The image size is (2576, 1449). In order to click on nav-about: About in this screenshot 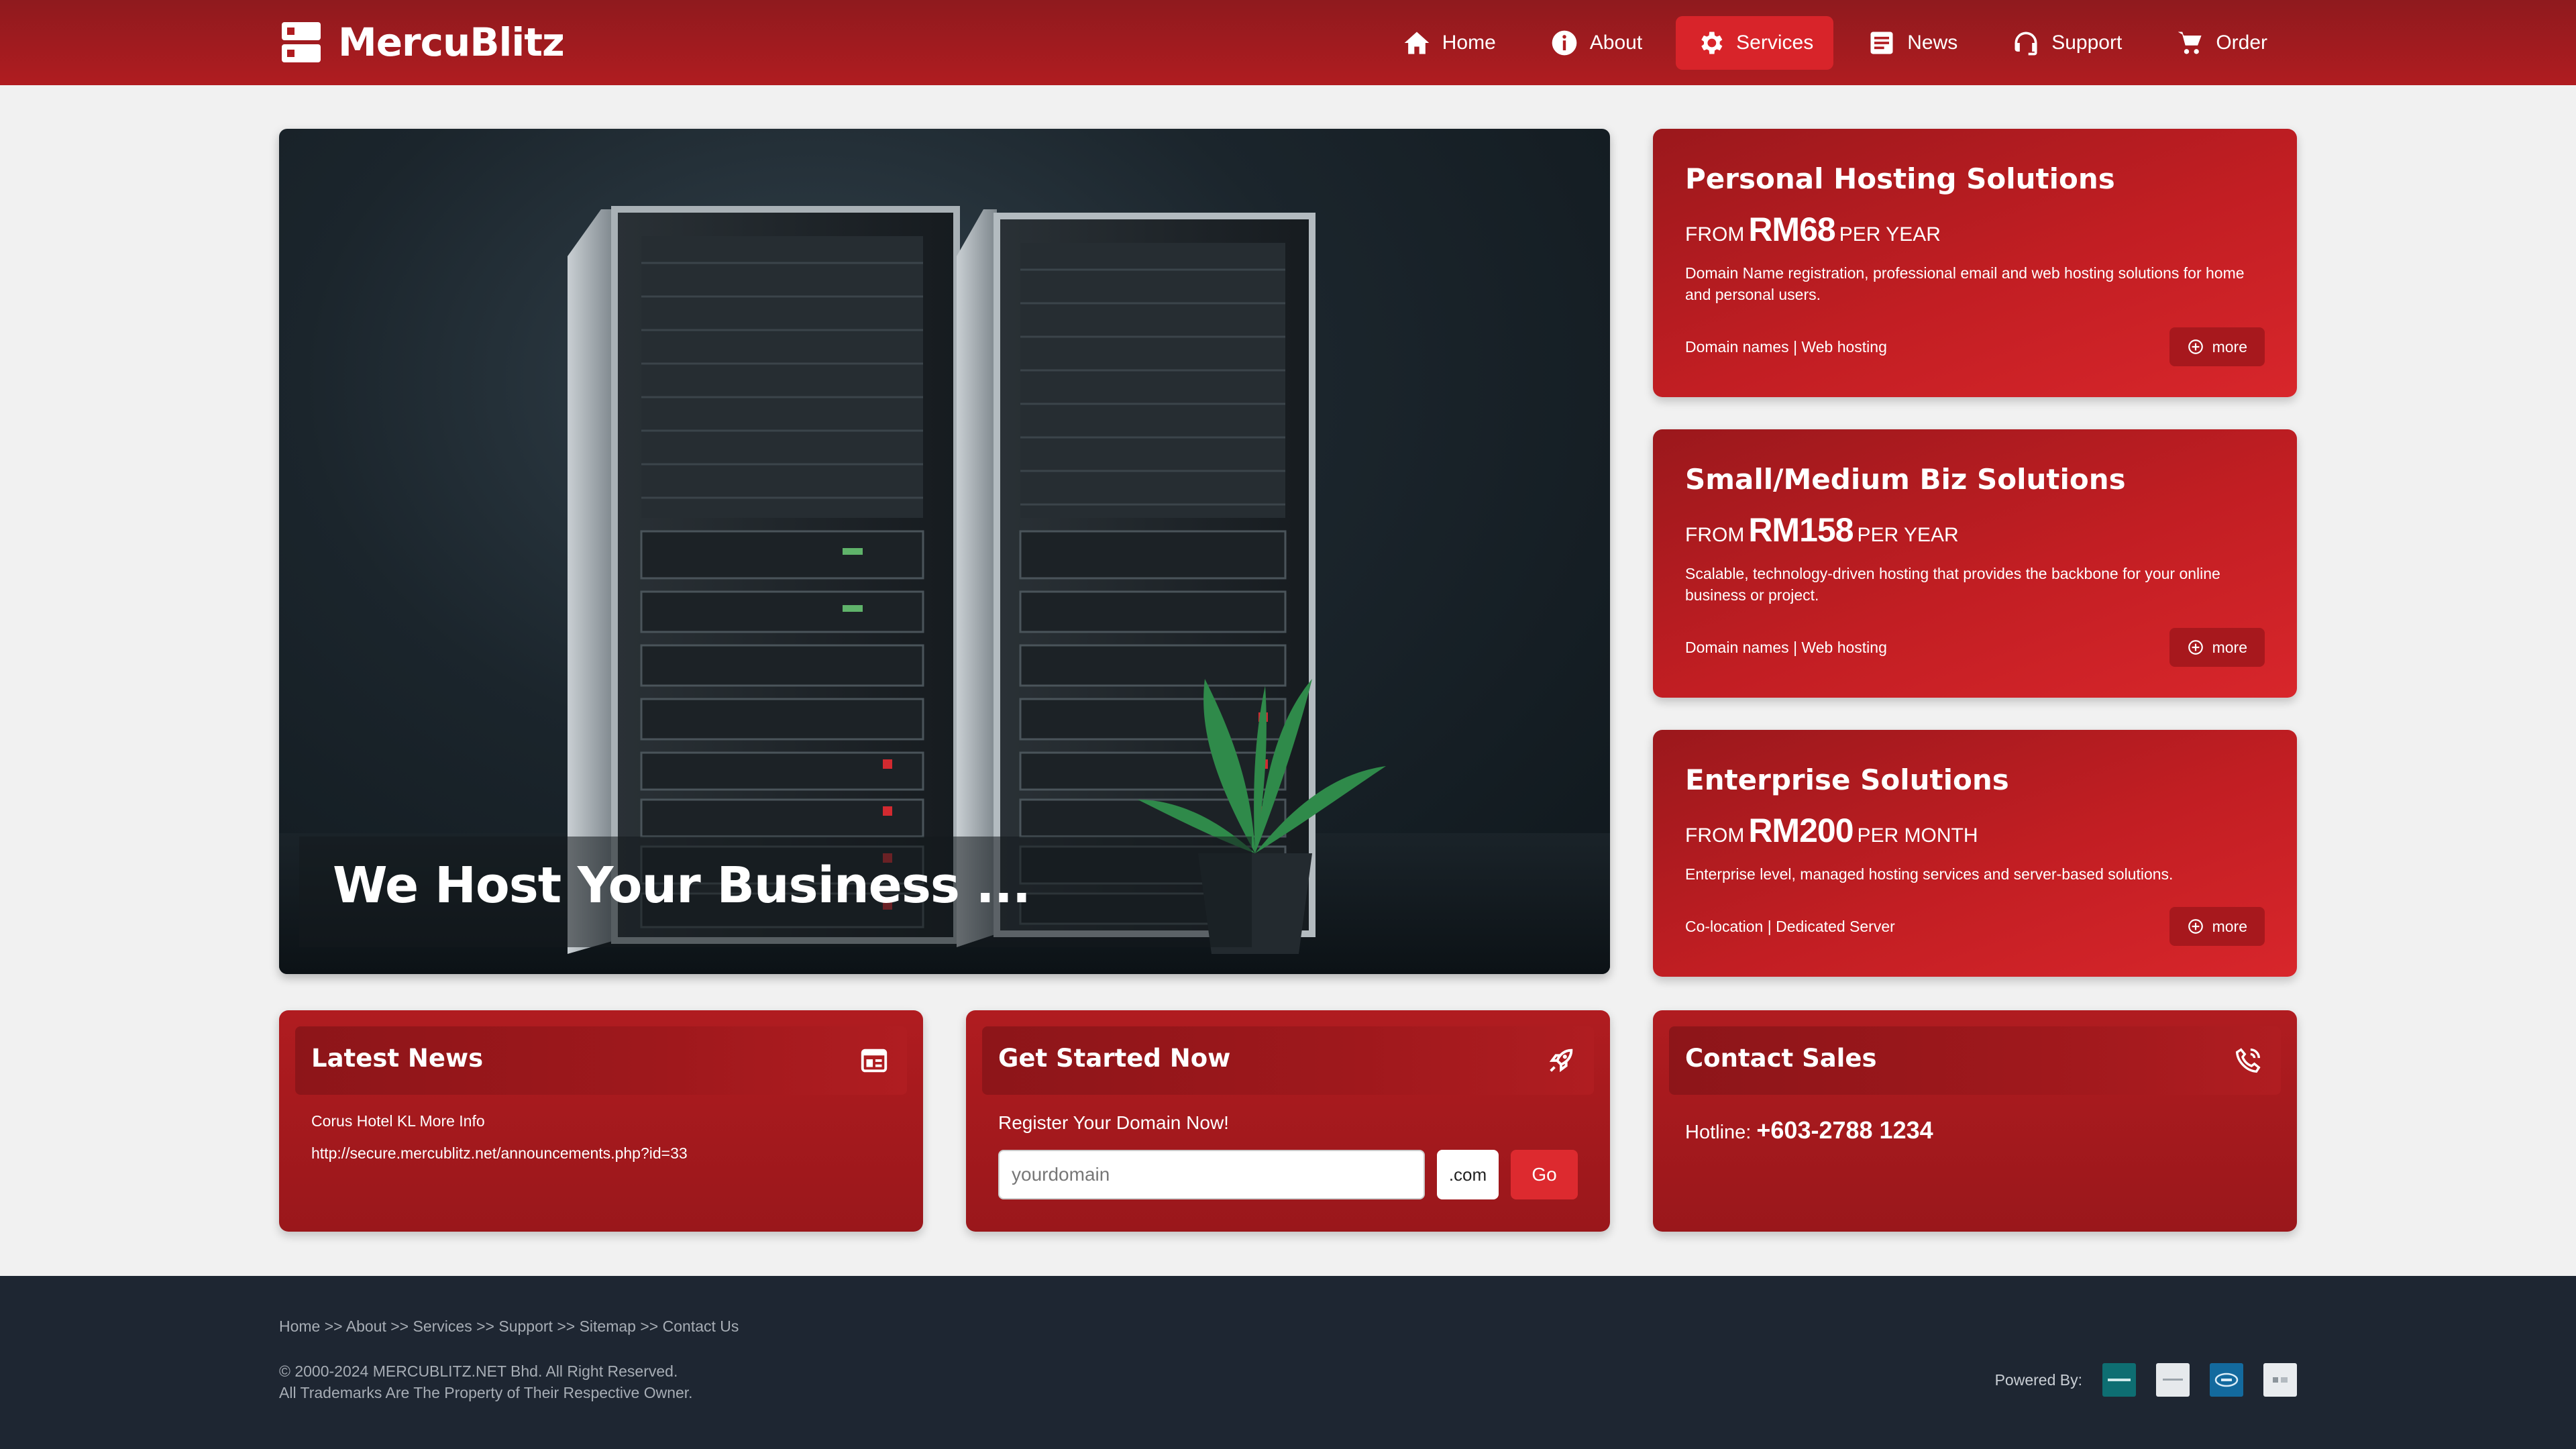, I will do `click(1595, 43)`.